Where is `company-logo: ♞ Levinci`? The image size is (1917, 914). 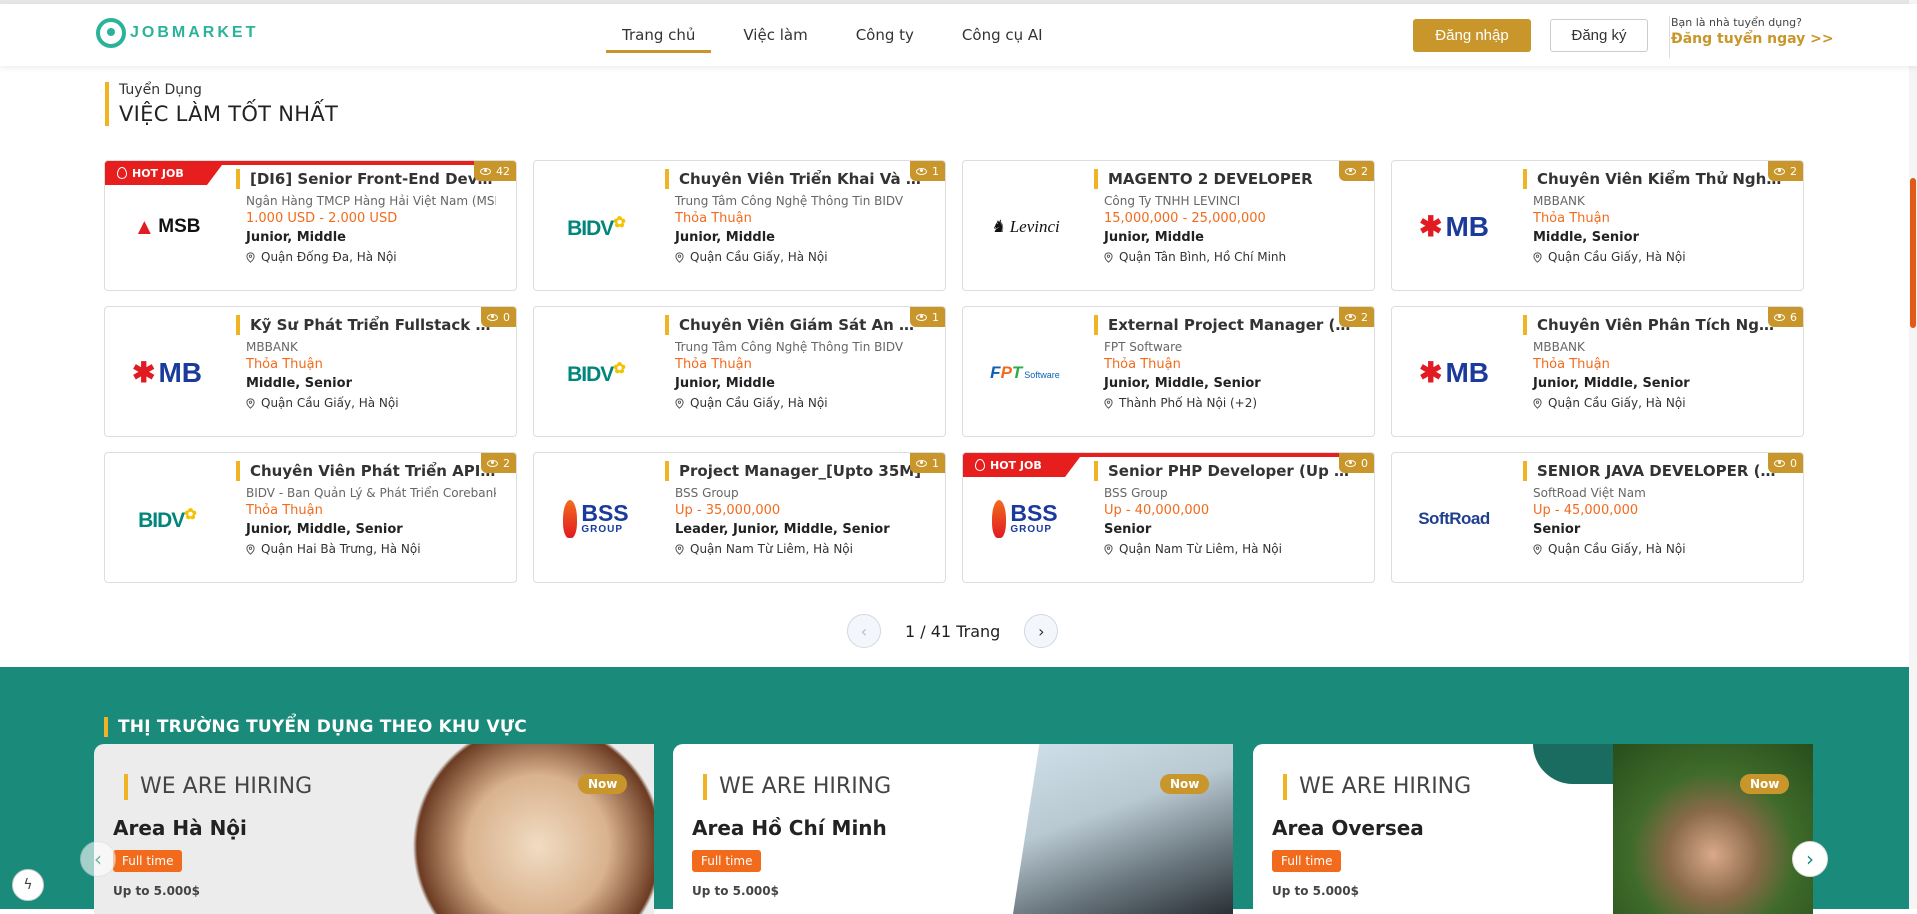
company-logo: ♞ Levinci is located at coordinates (1025, 225).